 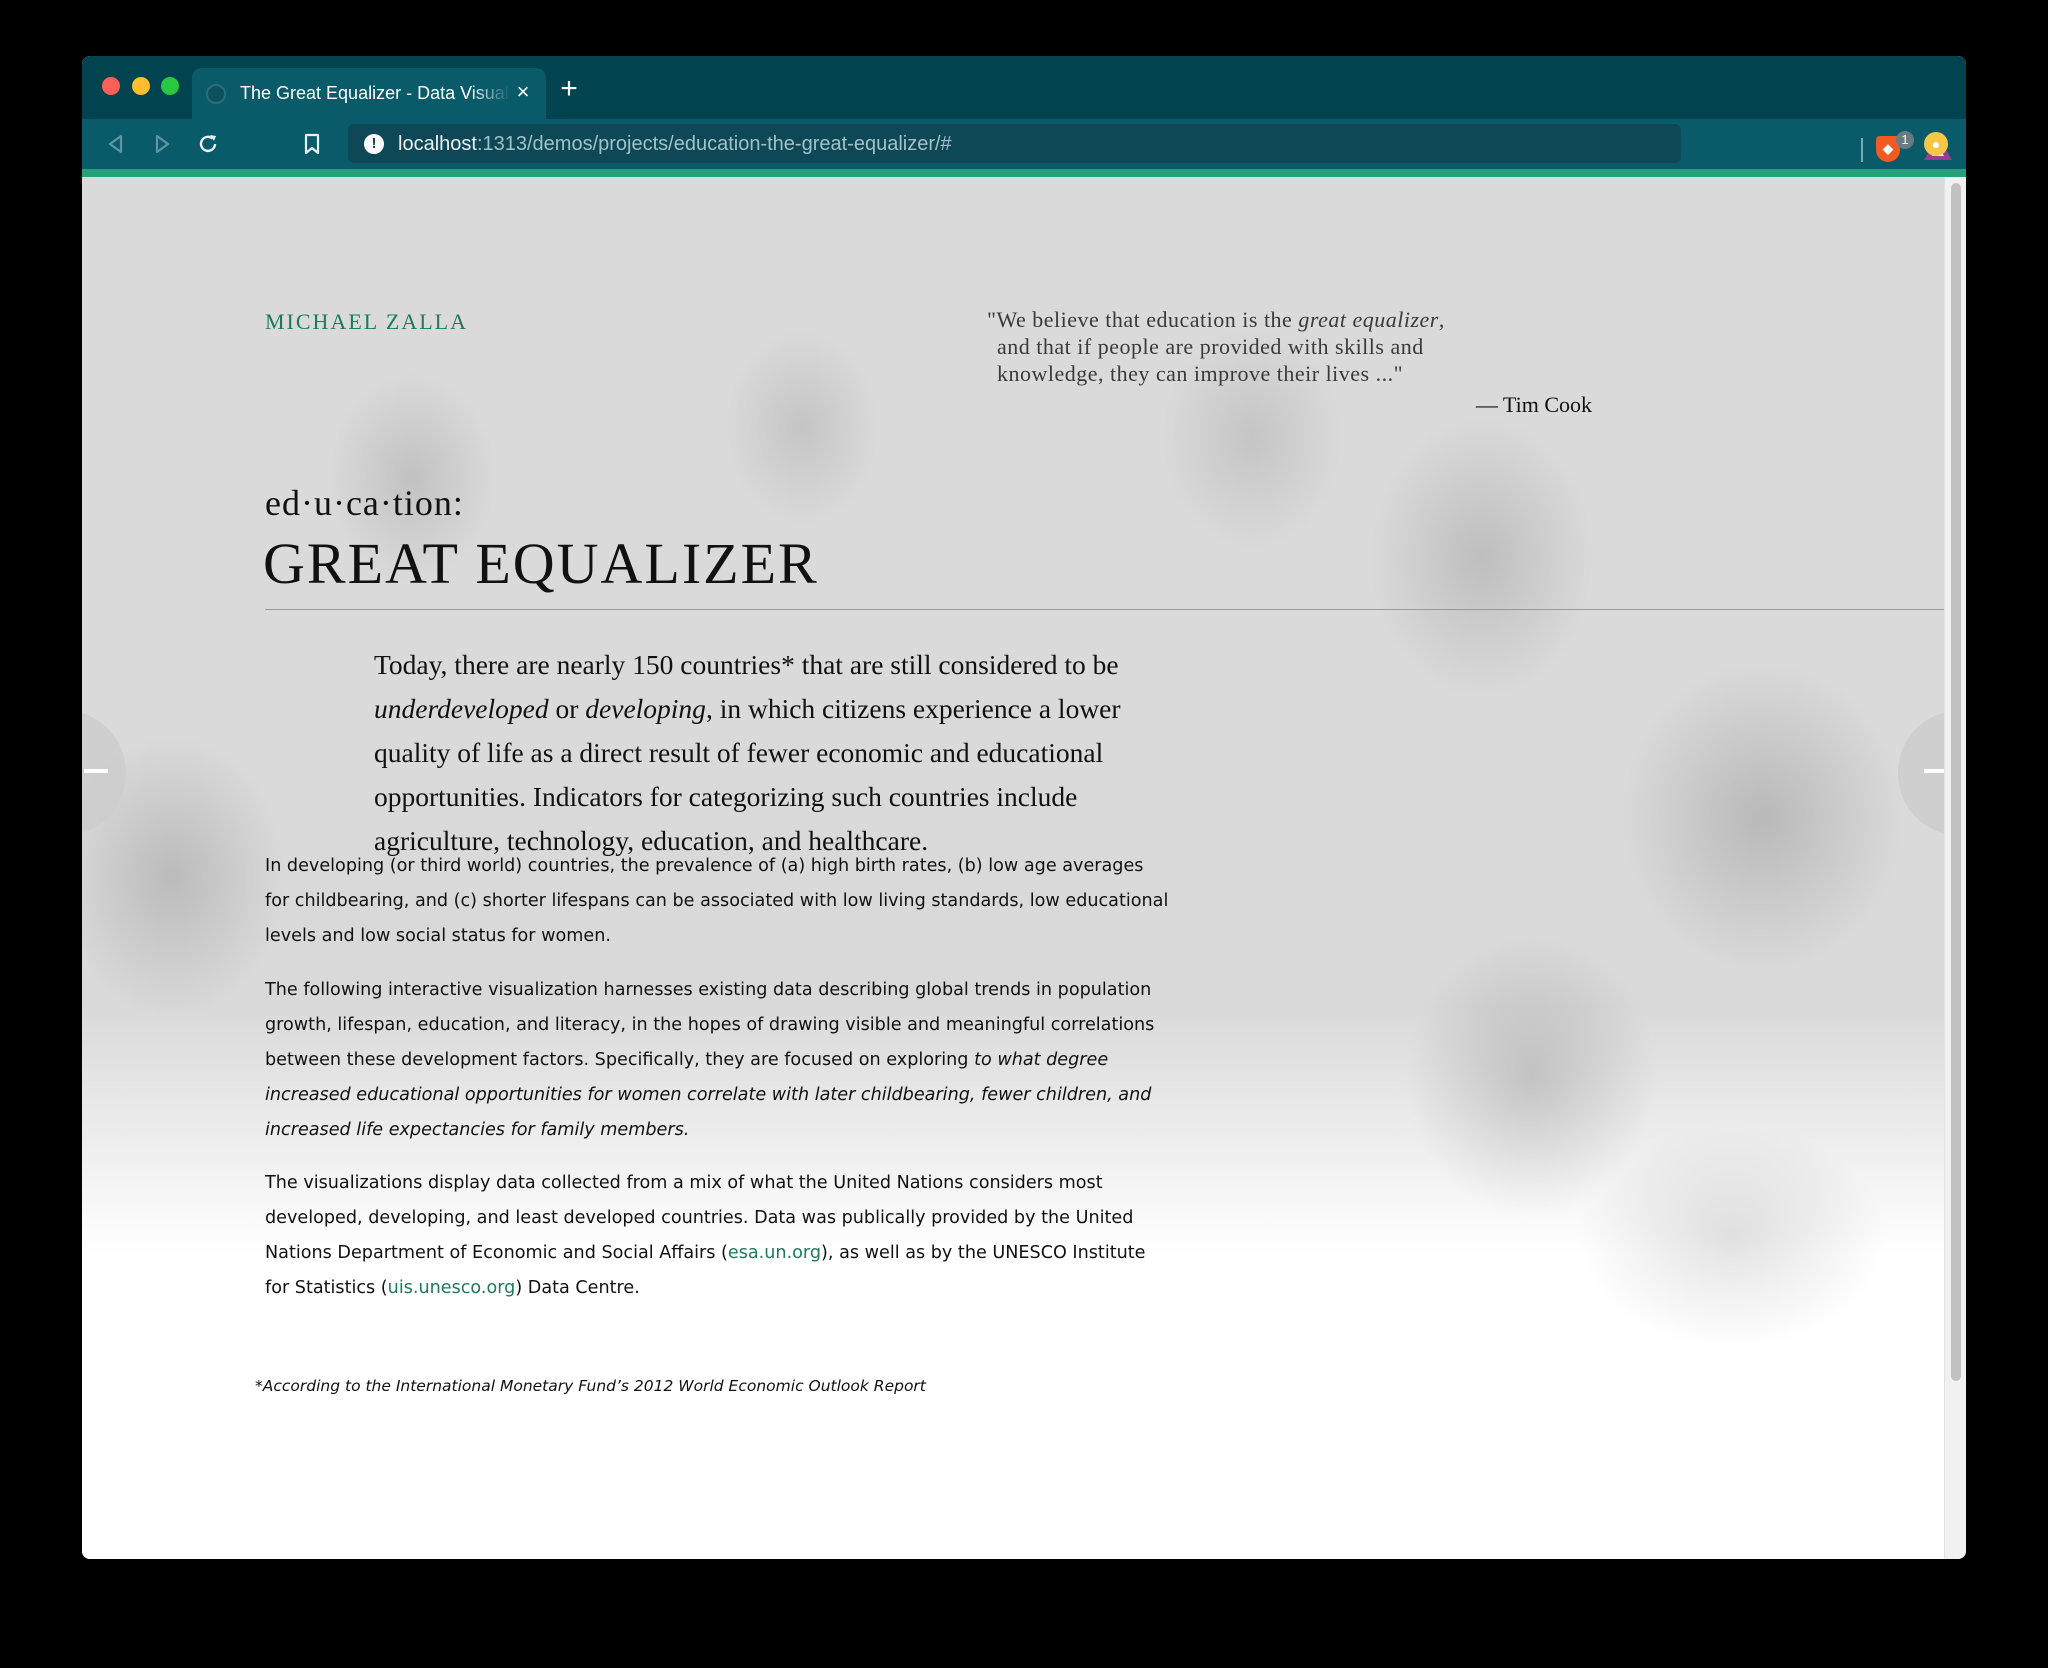 I want to click on paragraph-text: ), as well as by the UNESCO Institute, so click(x=983, y=1253).